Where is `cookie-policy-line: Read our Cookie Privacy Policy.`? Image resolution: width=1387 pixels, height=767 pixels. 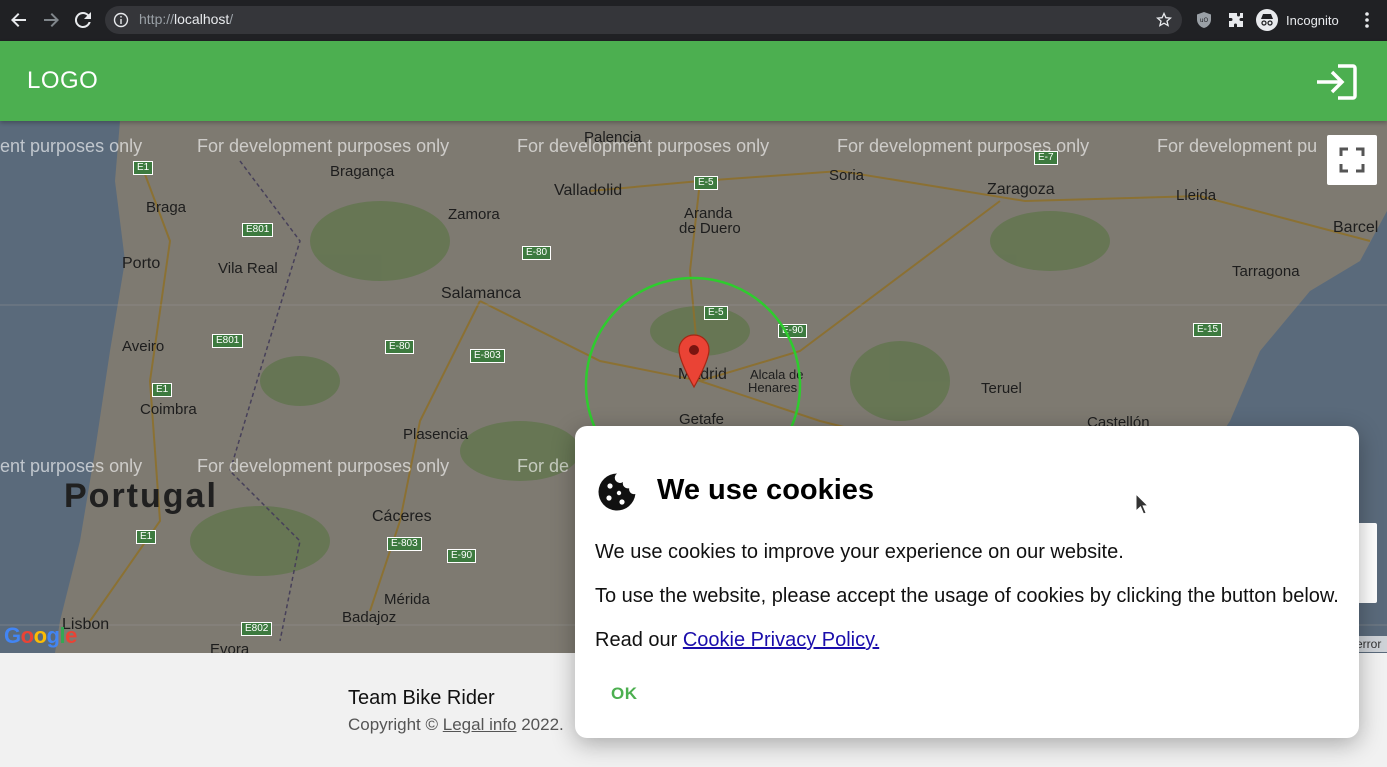
cookie-policy-line: Read our Cookie Privacy Policy. is located at coordinates (737, 640).